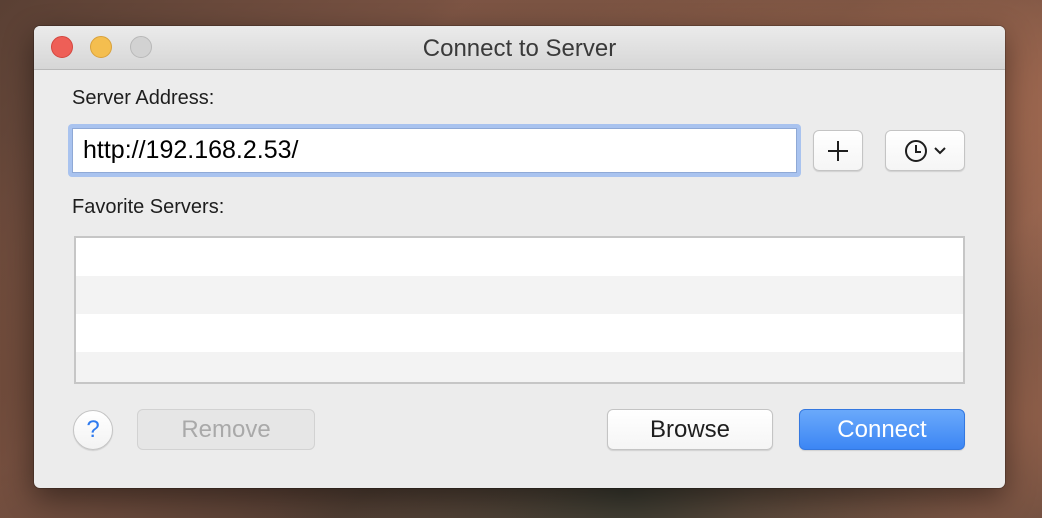 The height and width of the screenshot is (518, 1042). I want to click on clock-icon, so click(916, 150).